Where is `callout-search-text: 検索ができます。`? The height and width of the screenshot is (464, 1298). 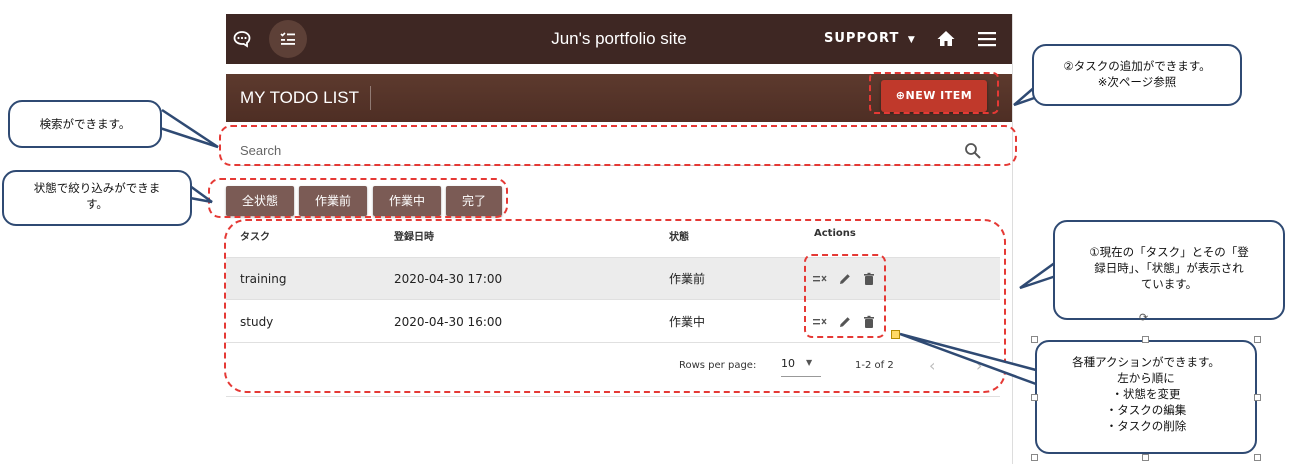
callout-search-text: 検索ができます。 is located at coordinates (85, 124).